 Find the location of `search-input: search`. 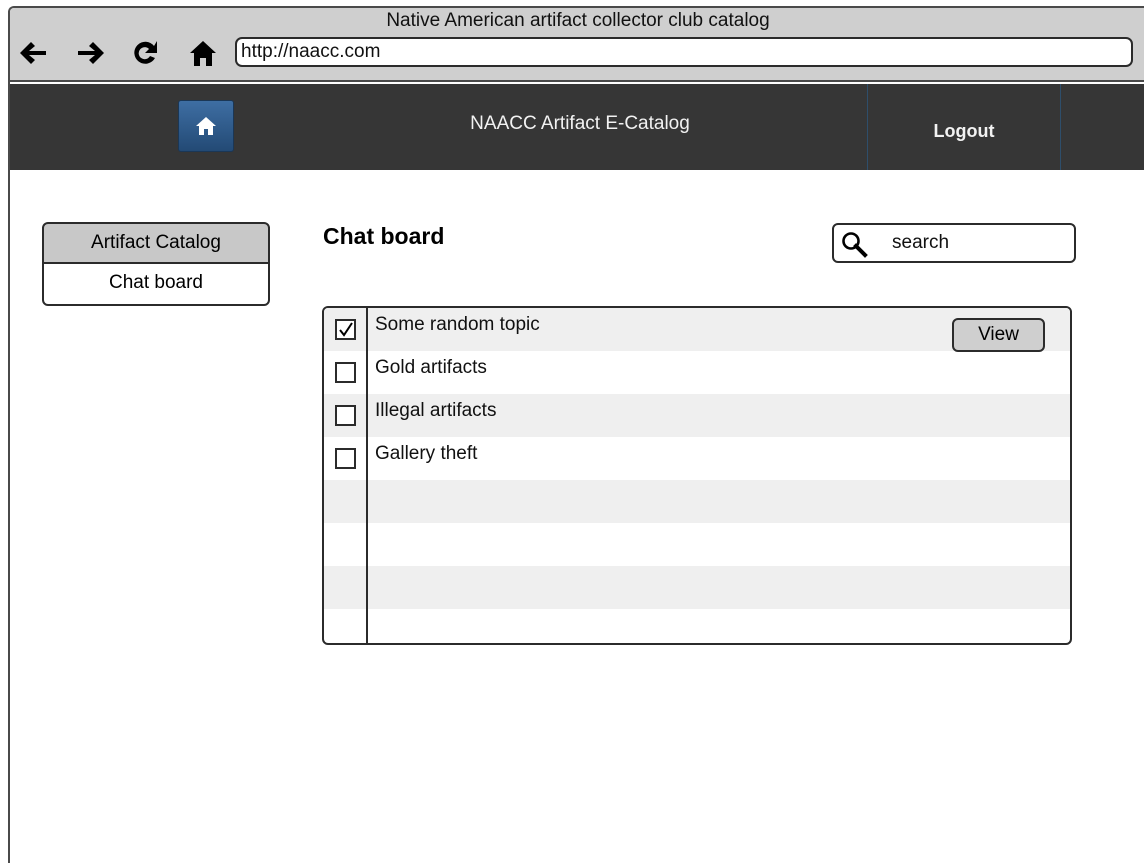

search-input: search is located at coordinates (954, 243).